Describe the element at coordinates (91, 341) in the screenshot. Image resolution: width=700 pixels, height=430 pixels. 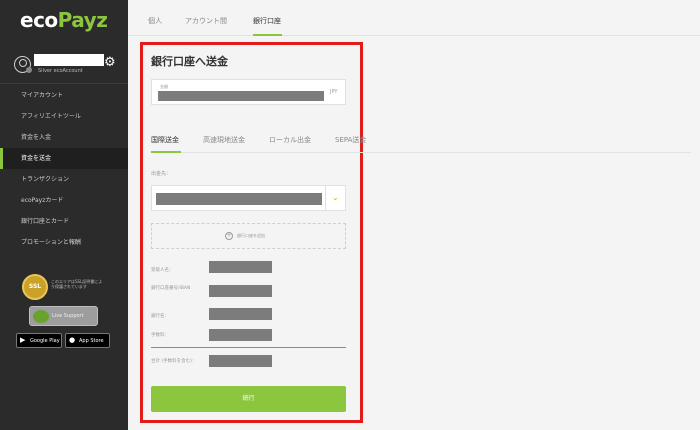
I see `app-store-label: App Store` at that location.